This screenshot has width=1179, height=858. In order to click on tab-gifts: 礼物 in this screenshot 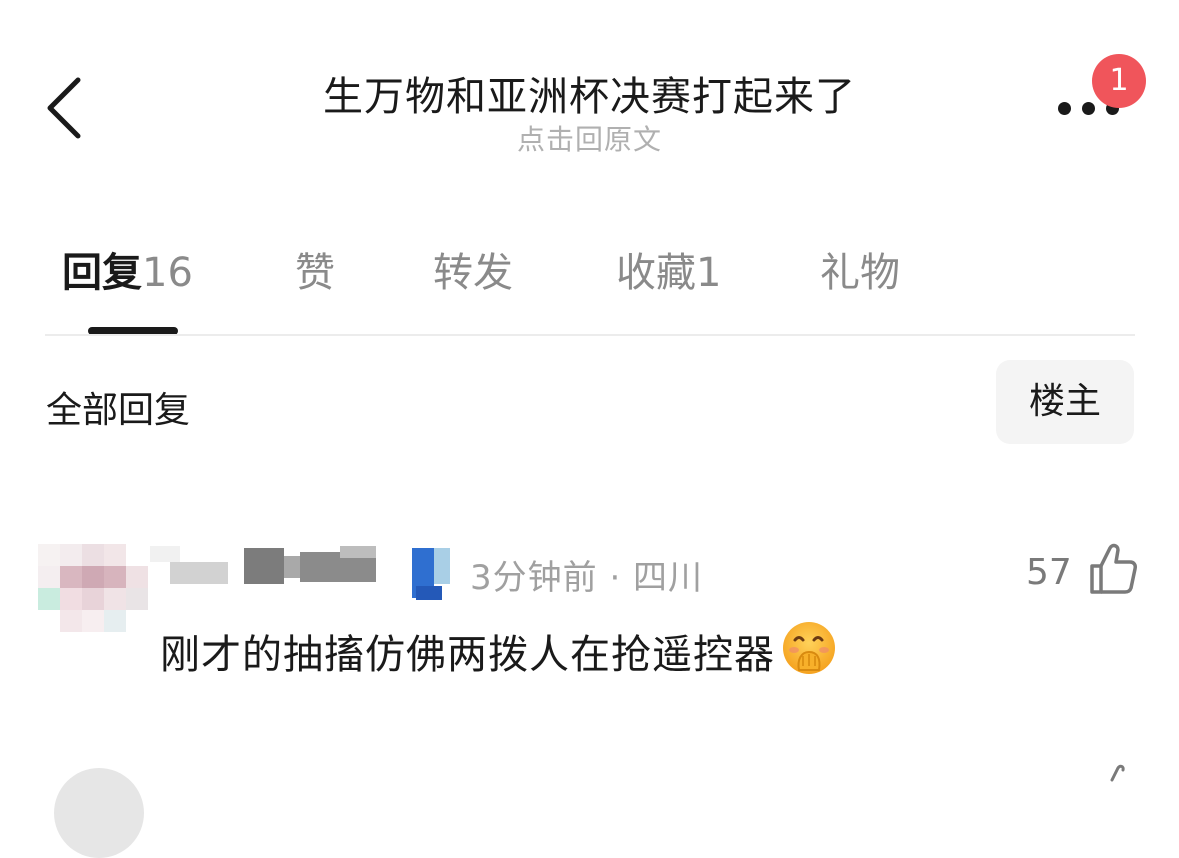, I will do `click(860, 269)`.